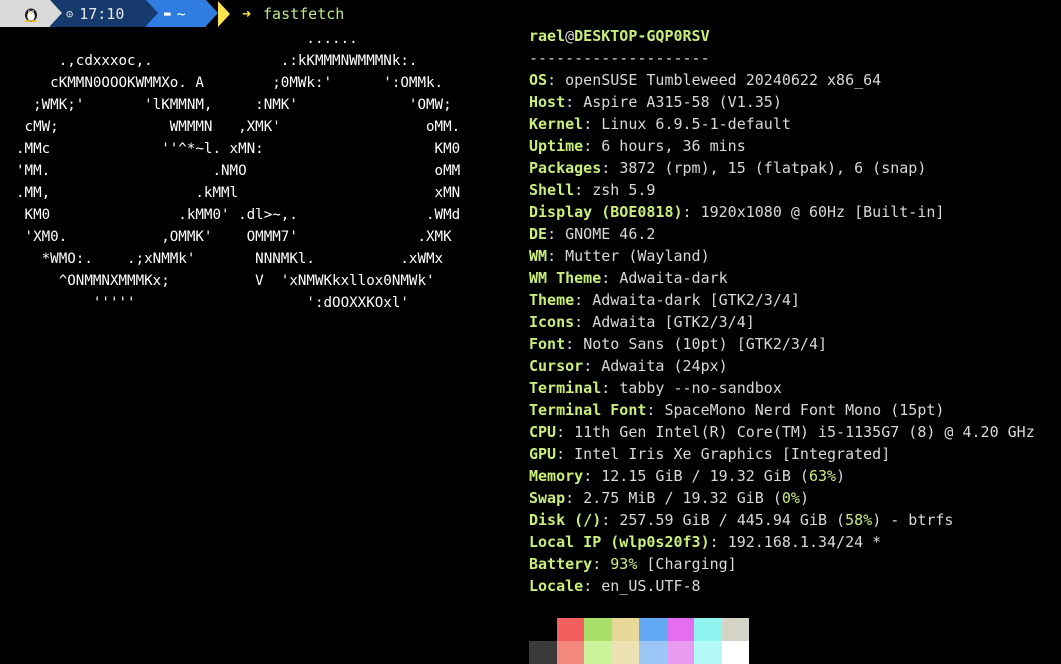 The image size is (1061, 664). Describe the element at coordinates (547, 36) in the screenshot. I see `username: rael` at that location.